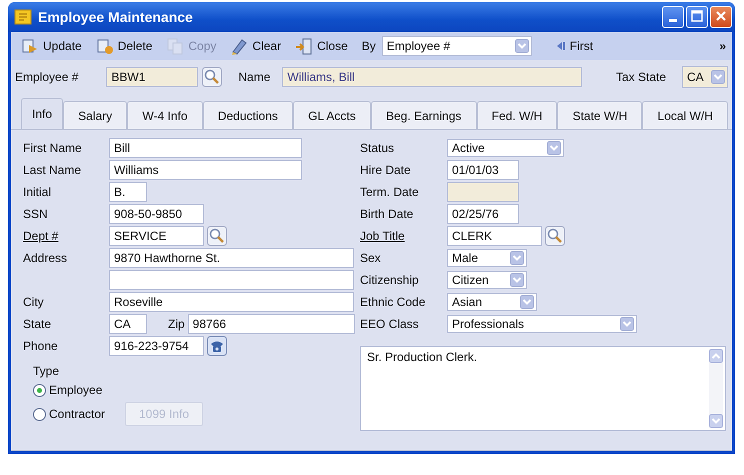 Image resolution: width=744 pixels, height=475 pixels. What do you see at coordinates (378, 148) in the screenshot?
I see `field-label: Status` at bounding box center [378, 148].